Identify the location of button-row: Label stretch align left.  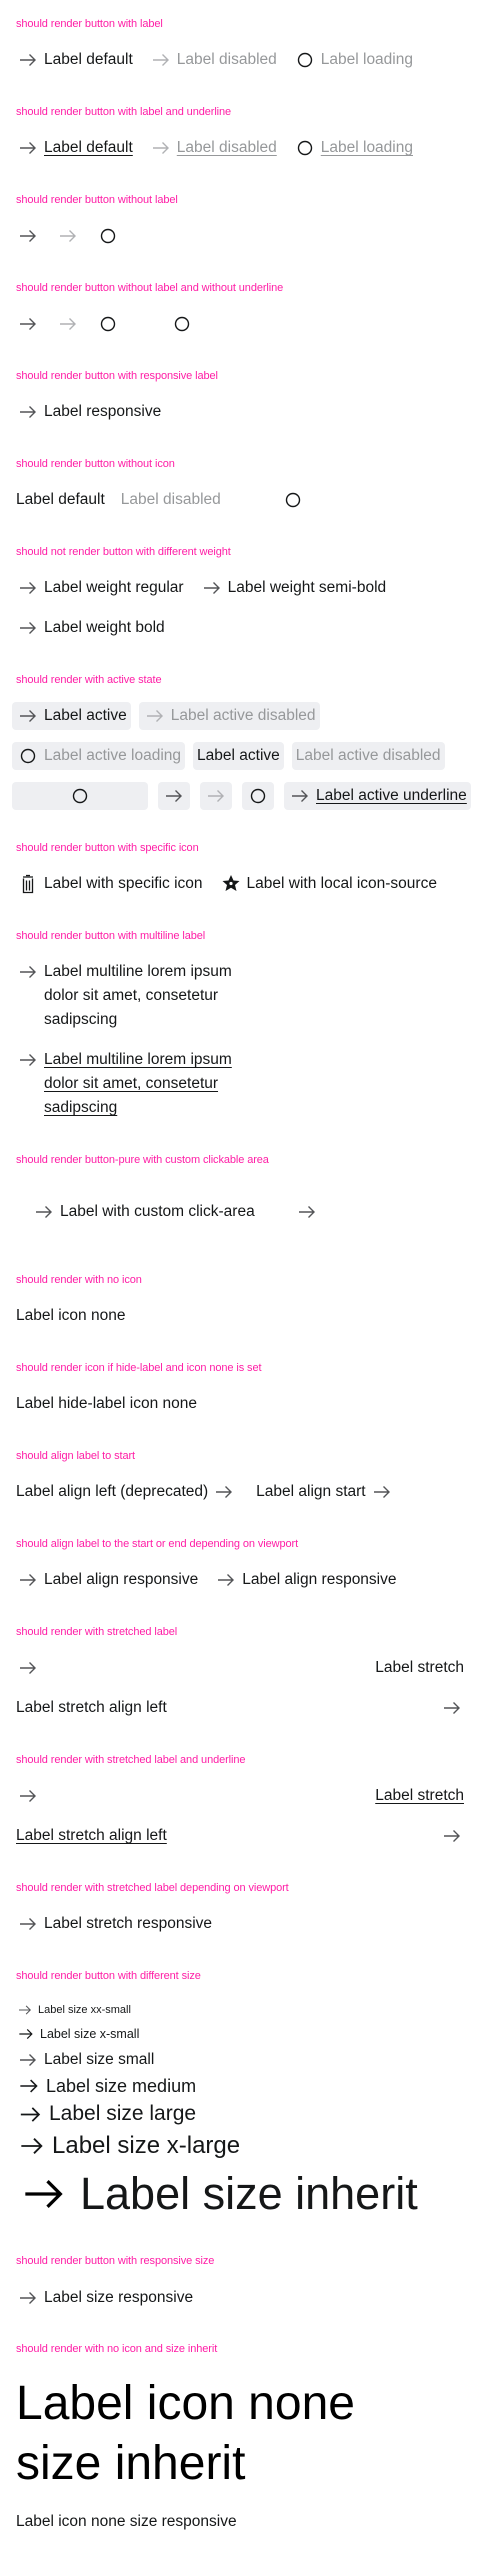
(240, 1836).